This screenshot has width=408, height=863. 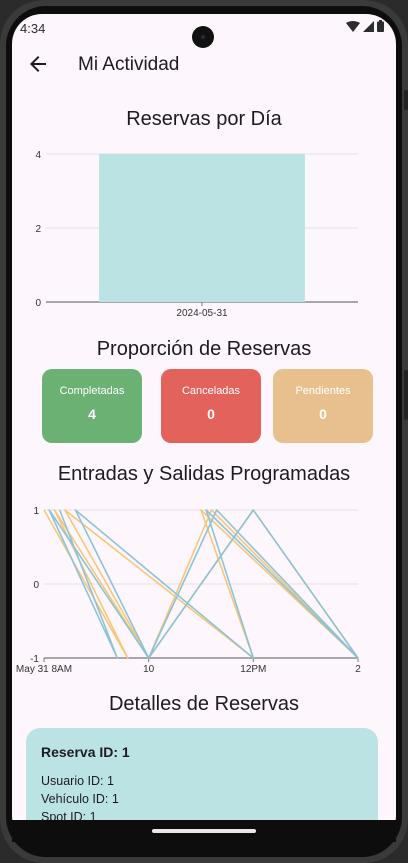 What do you see at coordinates (204, 831) in the screenshot?
I see `home-indicator` at bounding box center [204, 831].